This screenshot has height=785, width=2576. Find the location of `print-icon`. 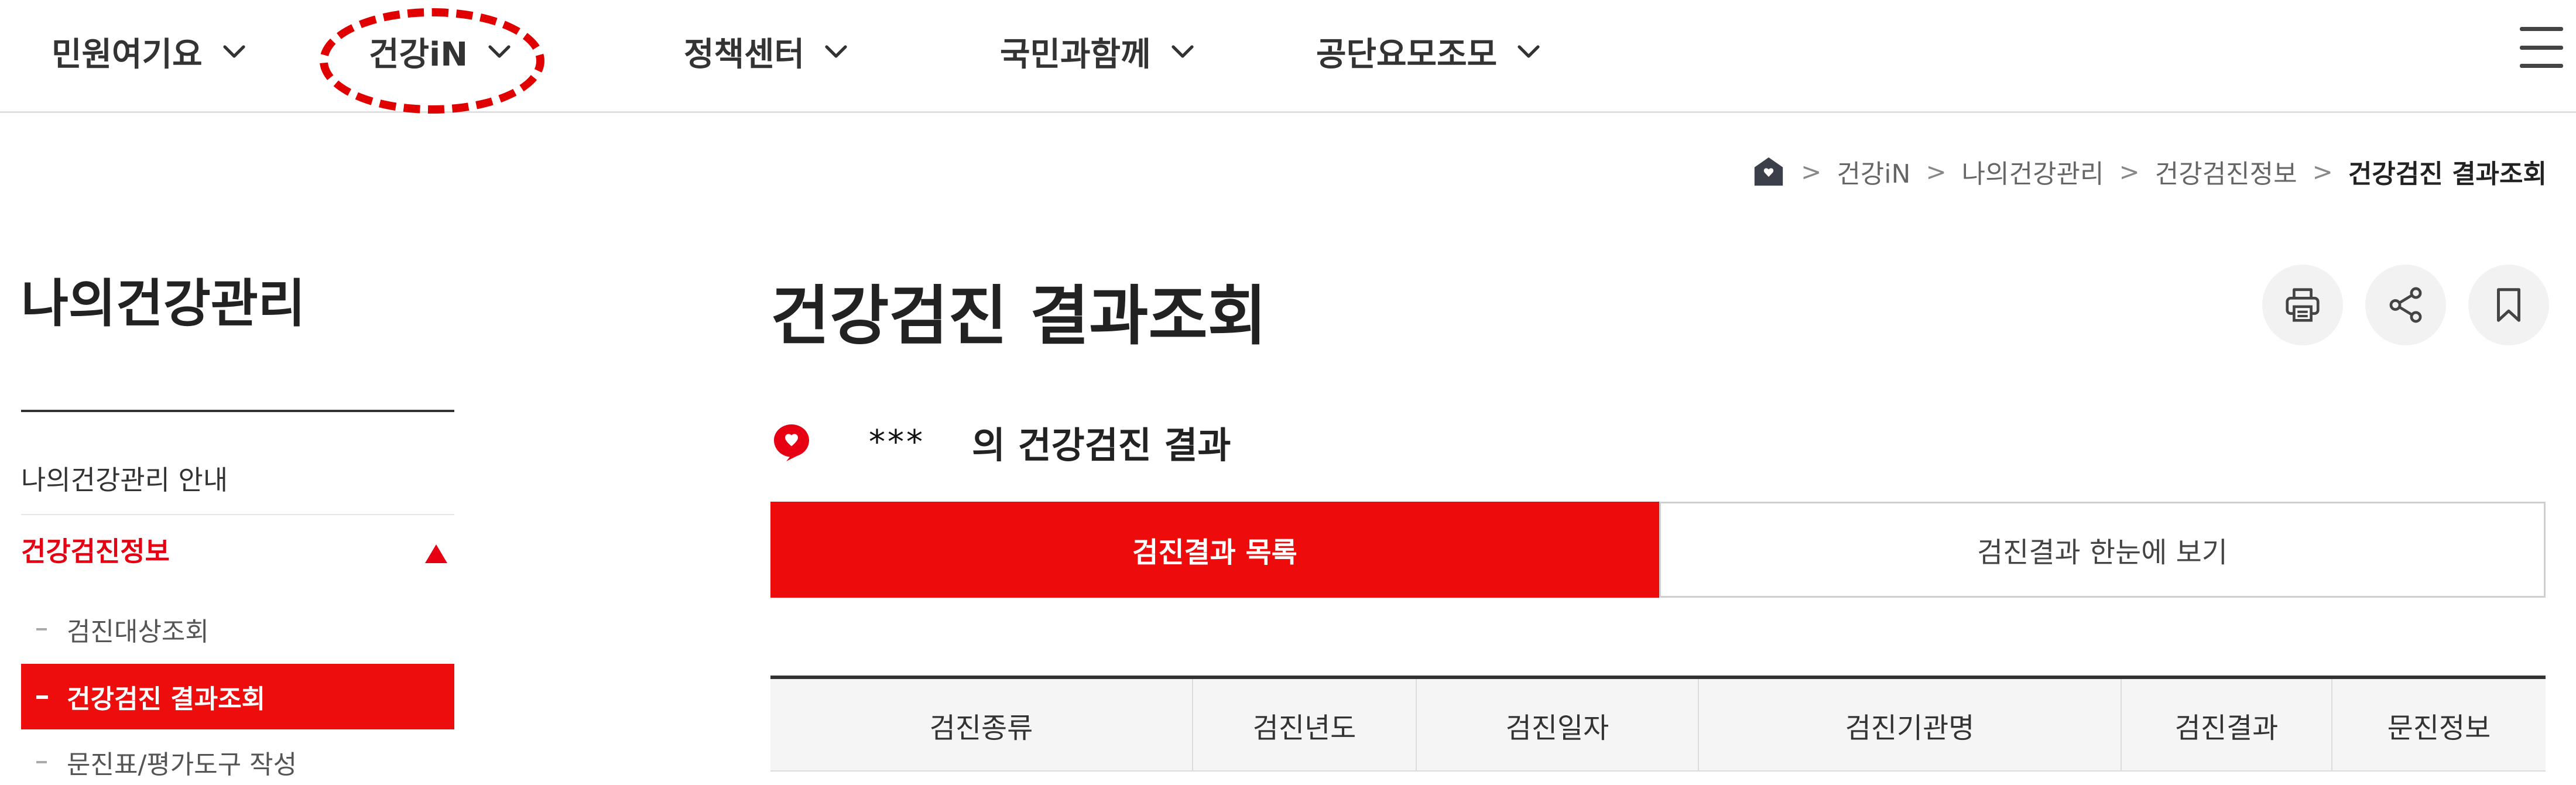

print-icon is located at coordinates (2303, 305).